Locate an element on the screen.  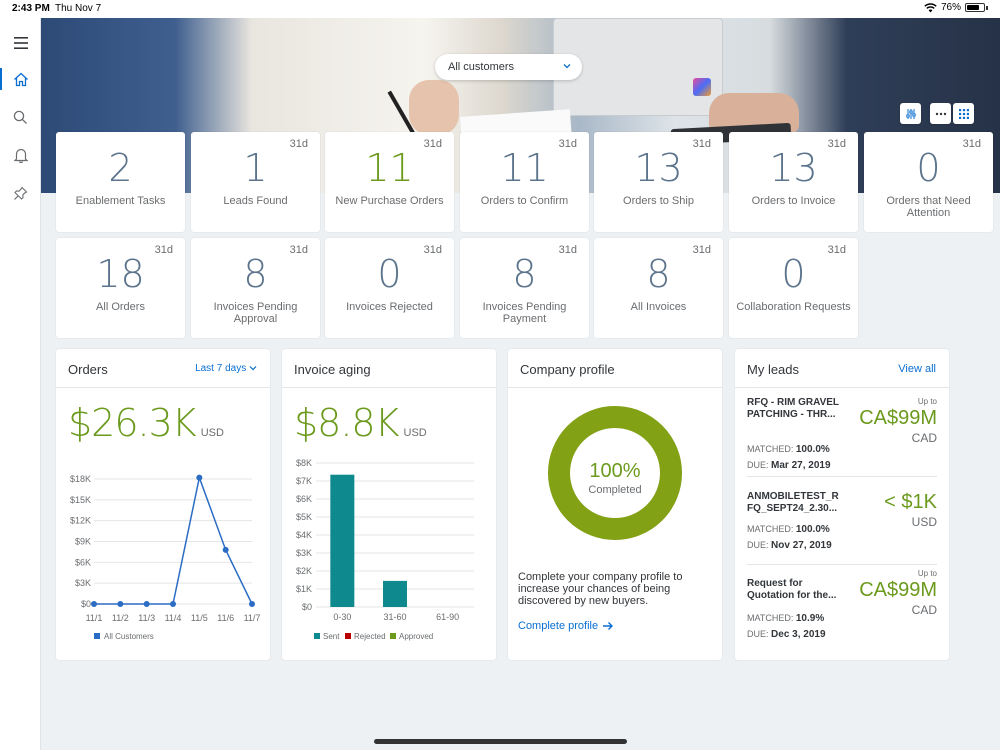
grid-view-button is located at coordinates (963, 113).